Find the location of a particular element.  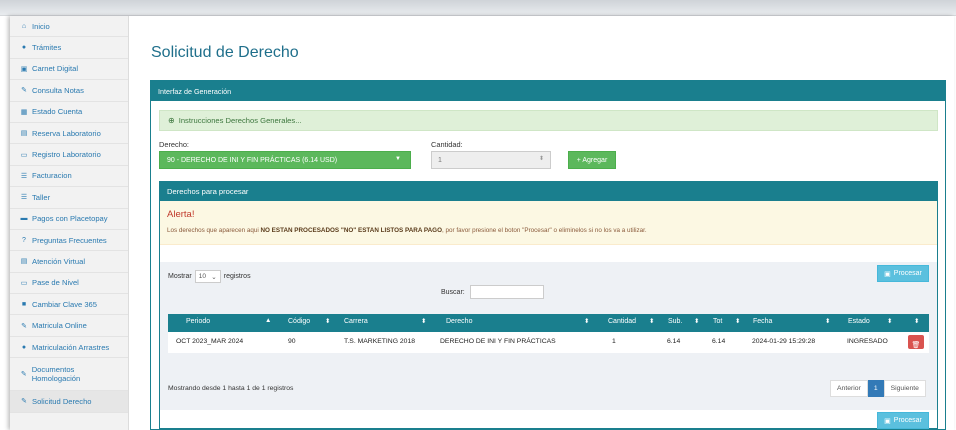

sidebar-item-tramites: ● Trámites is located at coordinates (69, 48).